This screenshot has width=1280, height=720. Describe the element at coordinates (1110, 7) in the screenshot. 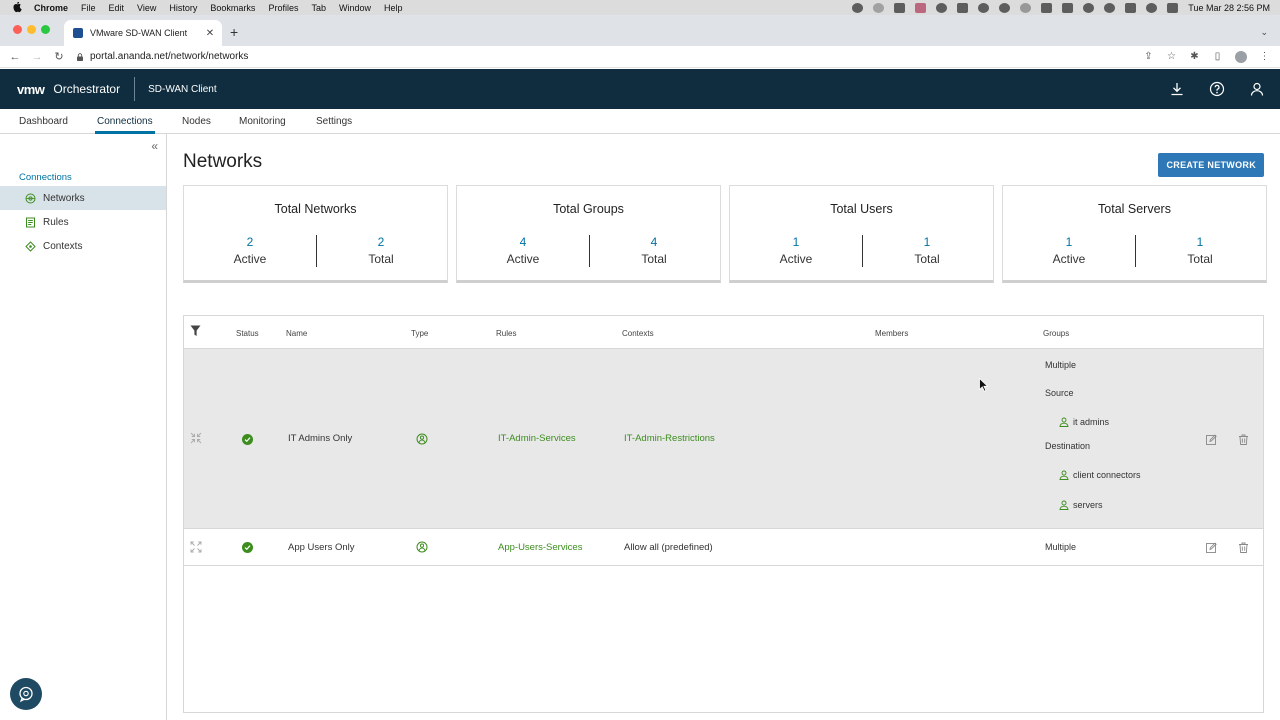

I see `user-icon` at that location.